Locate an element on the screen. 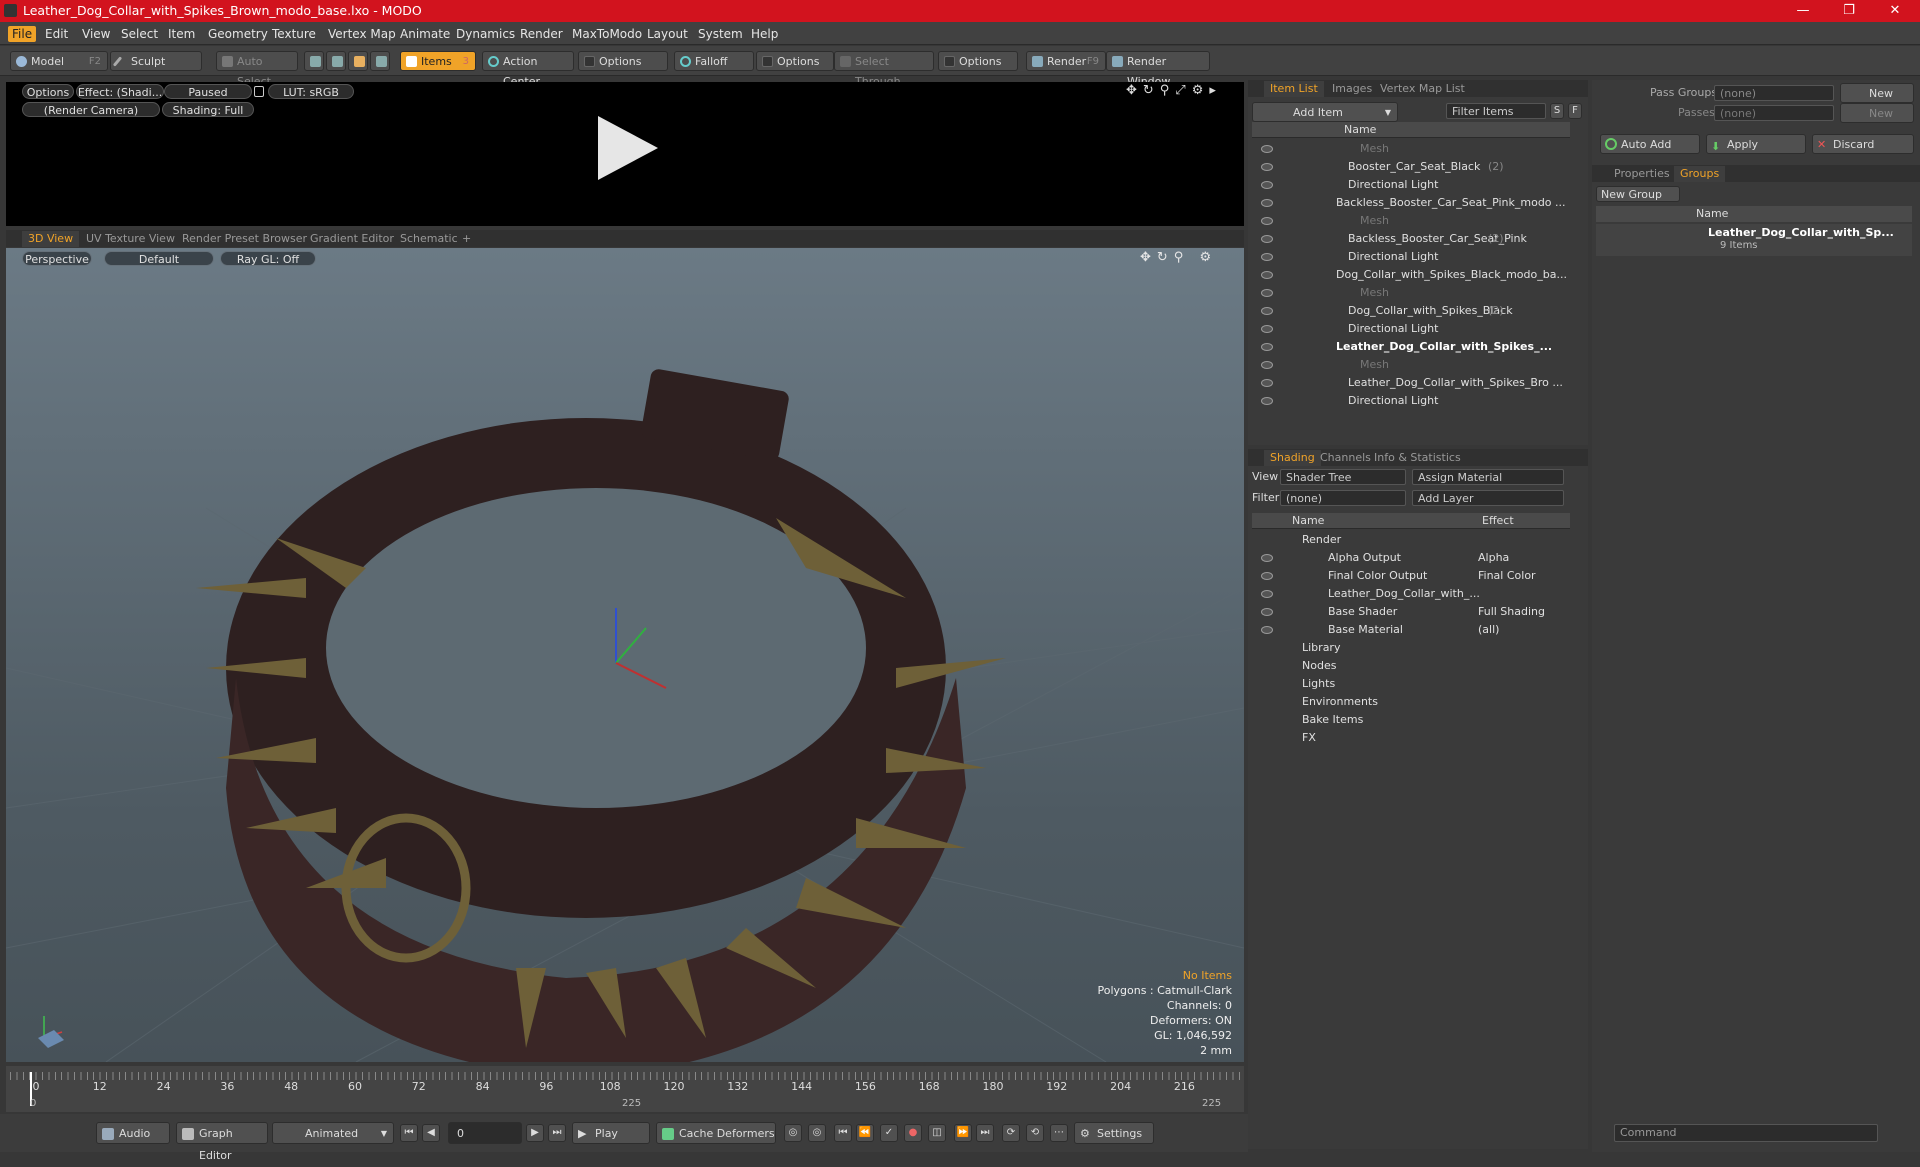 Image resolution: width=1920 pixels, height=1167 pixels. play-icon is located at coordinates (627, 148).